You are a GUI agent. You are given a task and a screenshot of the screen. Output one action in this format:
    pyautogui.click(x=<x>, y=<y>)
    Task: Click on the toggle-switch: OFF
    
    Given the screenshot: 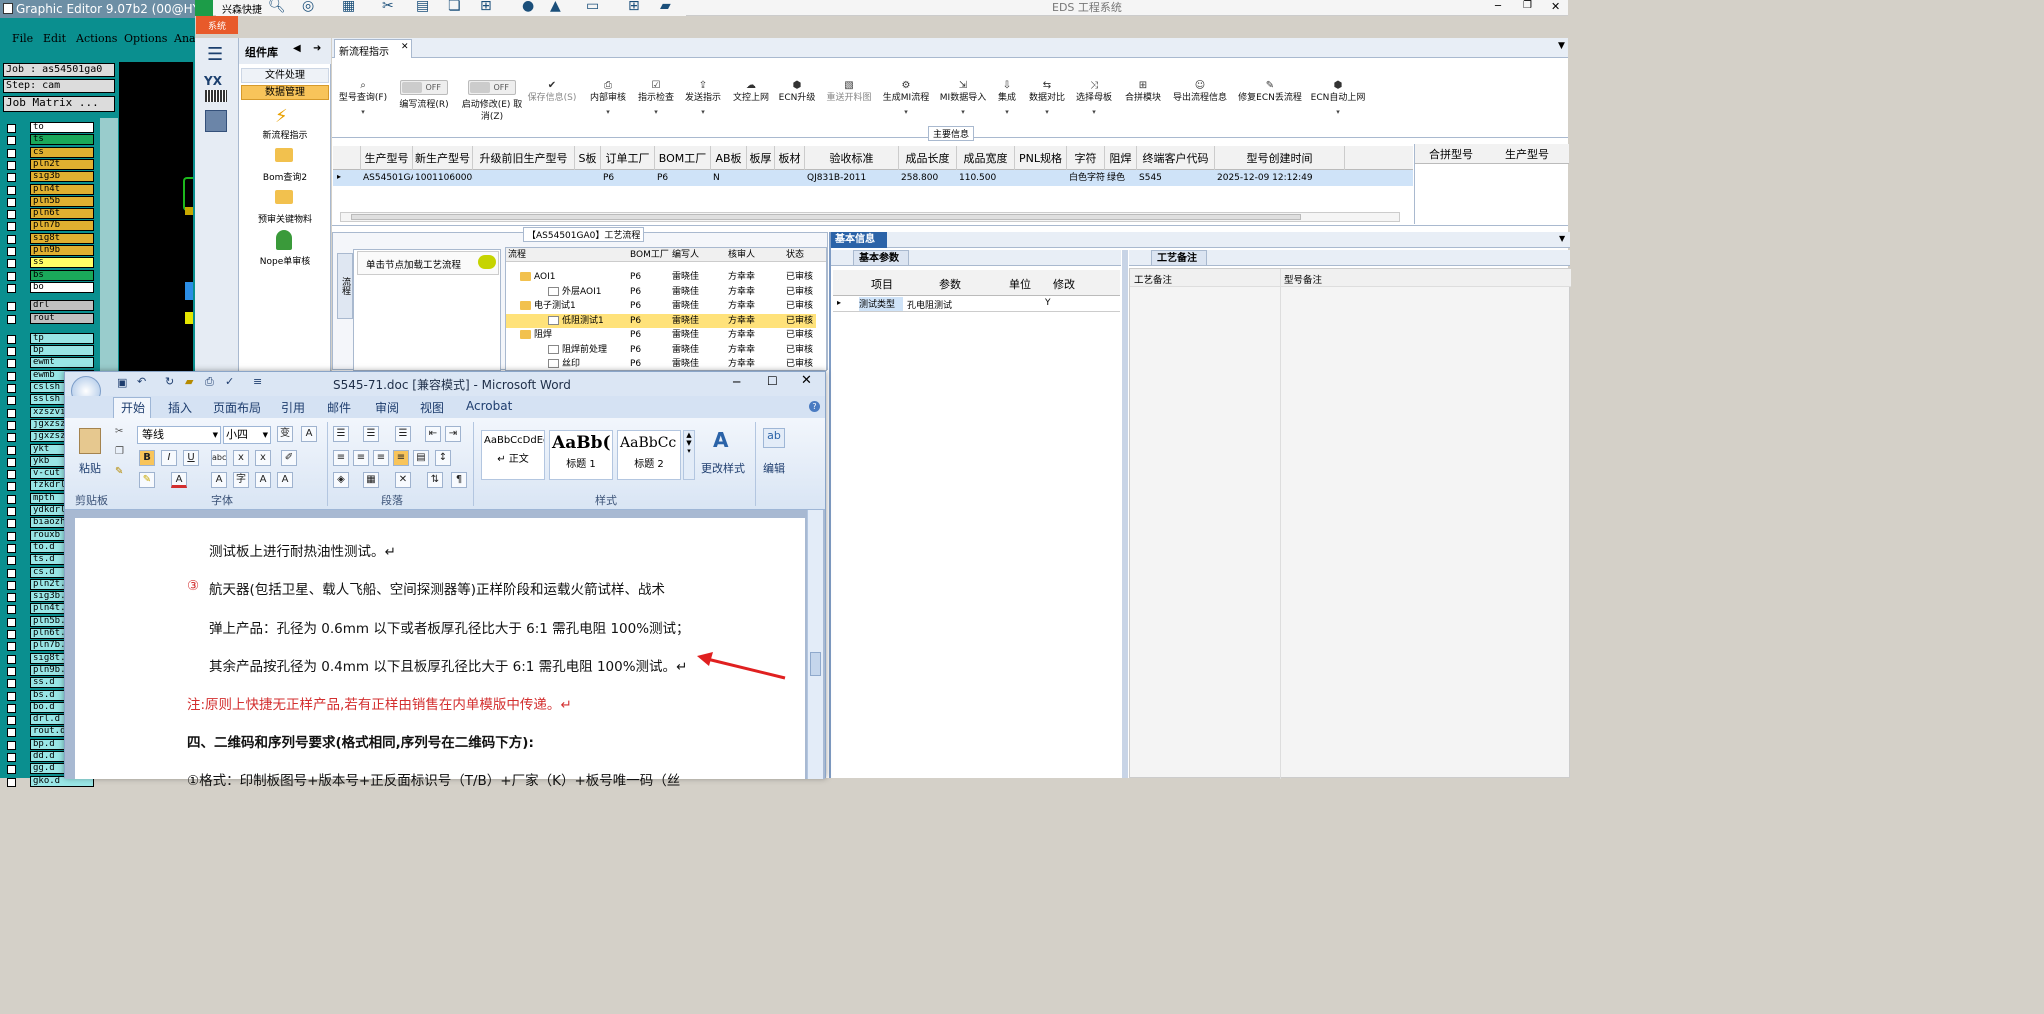 What is the action you would take?
    pyautogui.click(x=424, y=87)
    